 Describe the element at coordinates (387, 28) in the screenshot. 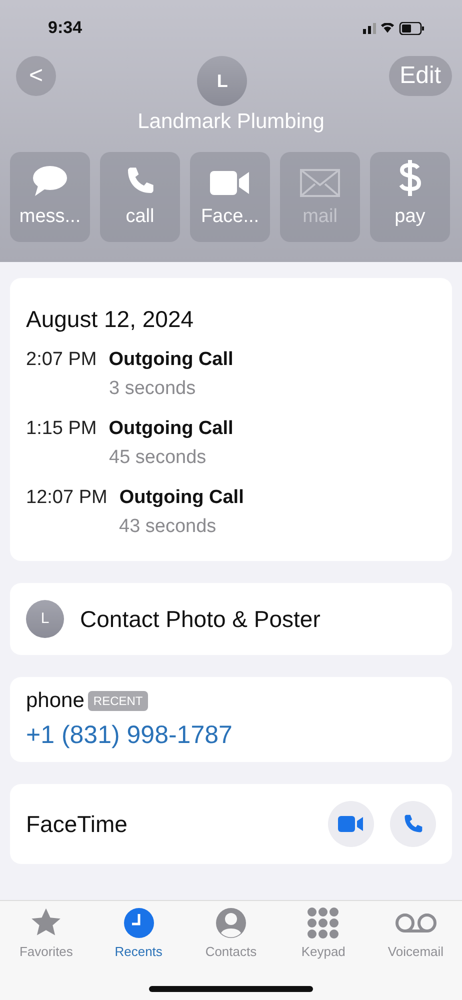

I see `wifi-icon` at that location.